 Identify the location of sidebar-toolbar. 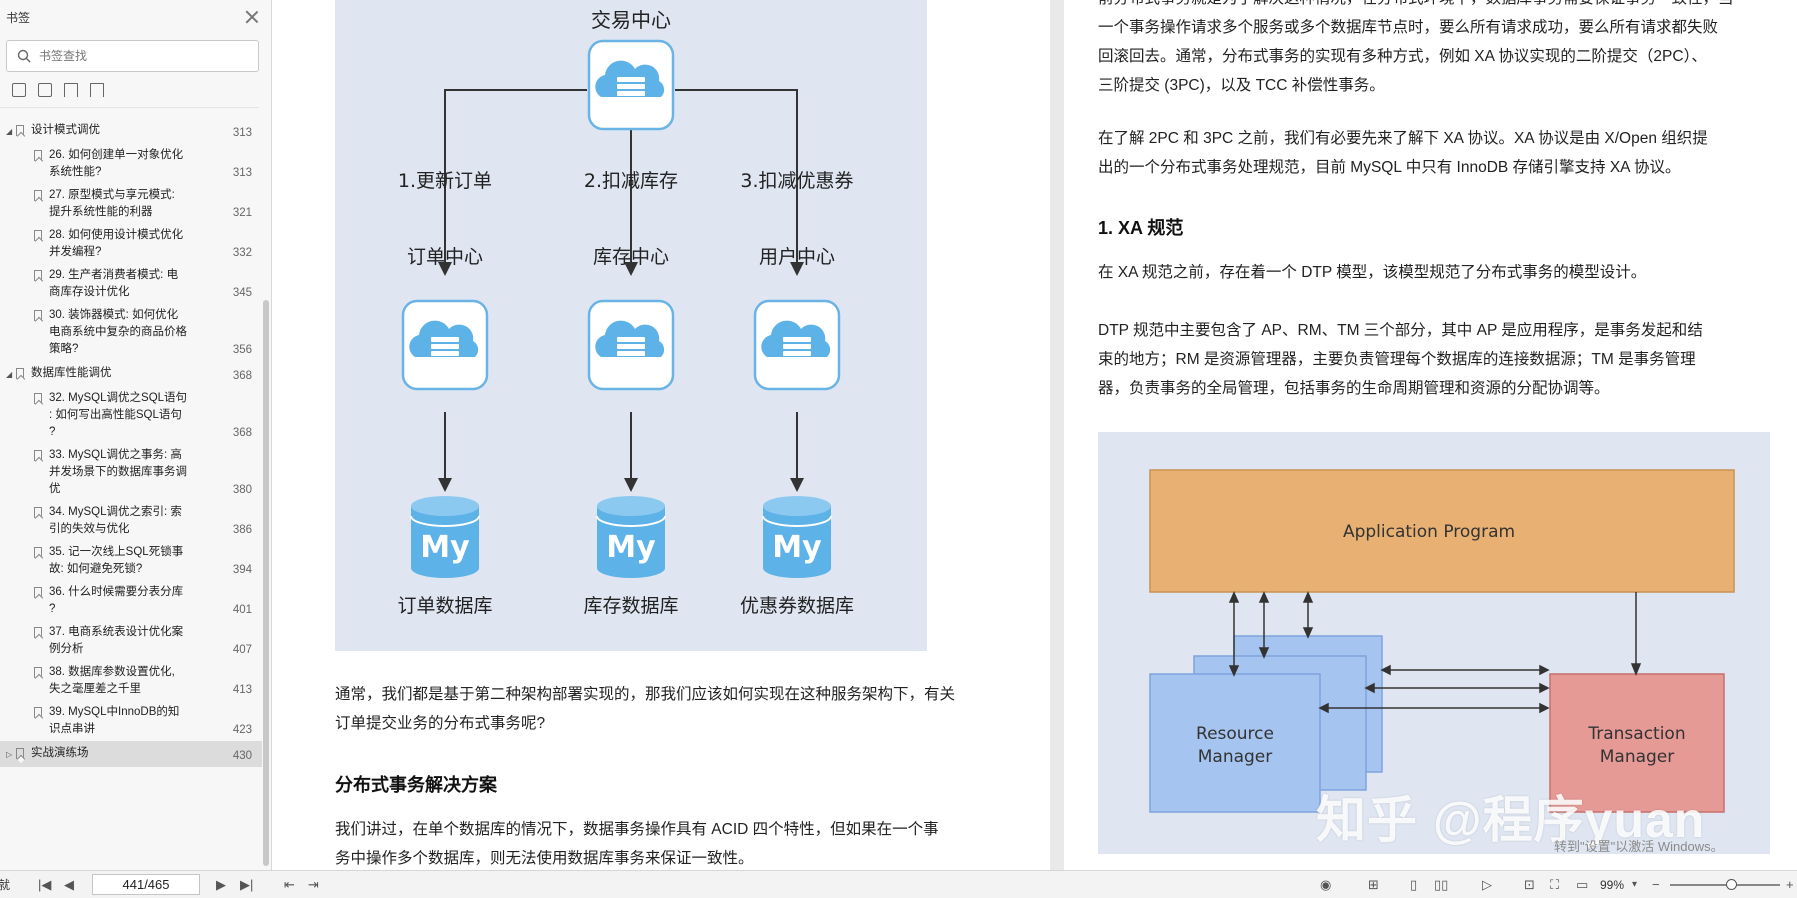
(129, 90).